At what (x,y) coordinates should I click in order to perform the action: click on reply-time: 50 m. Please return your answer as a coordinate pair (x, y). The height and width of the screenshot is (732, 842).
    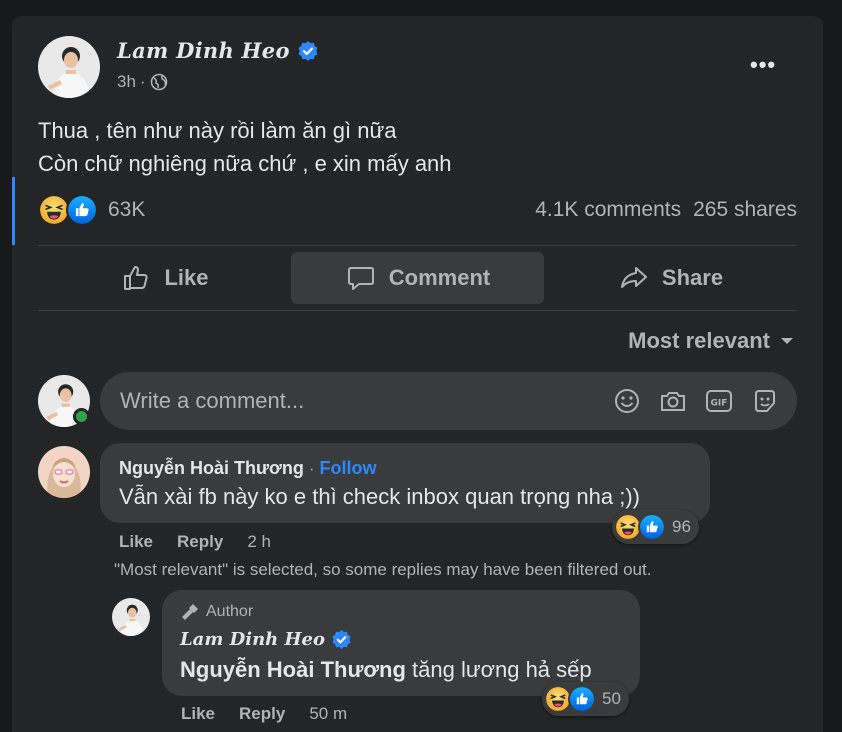
    Looking at the image, I should click on (328, 714).